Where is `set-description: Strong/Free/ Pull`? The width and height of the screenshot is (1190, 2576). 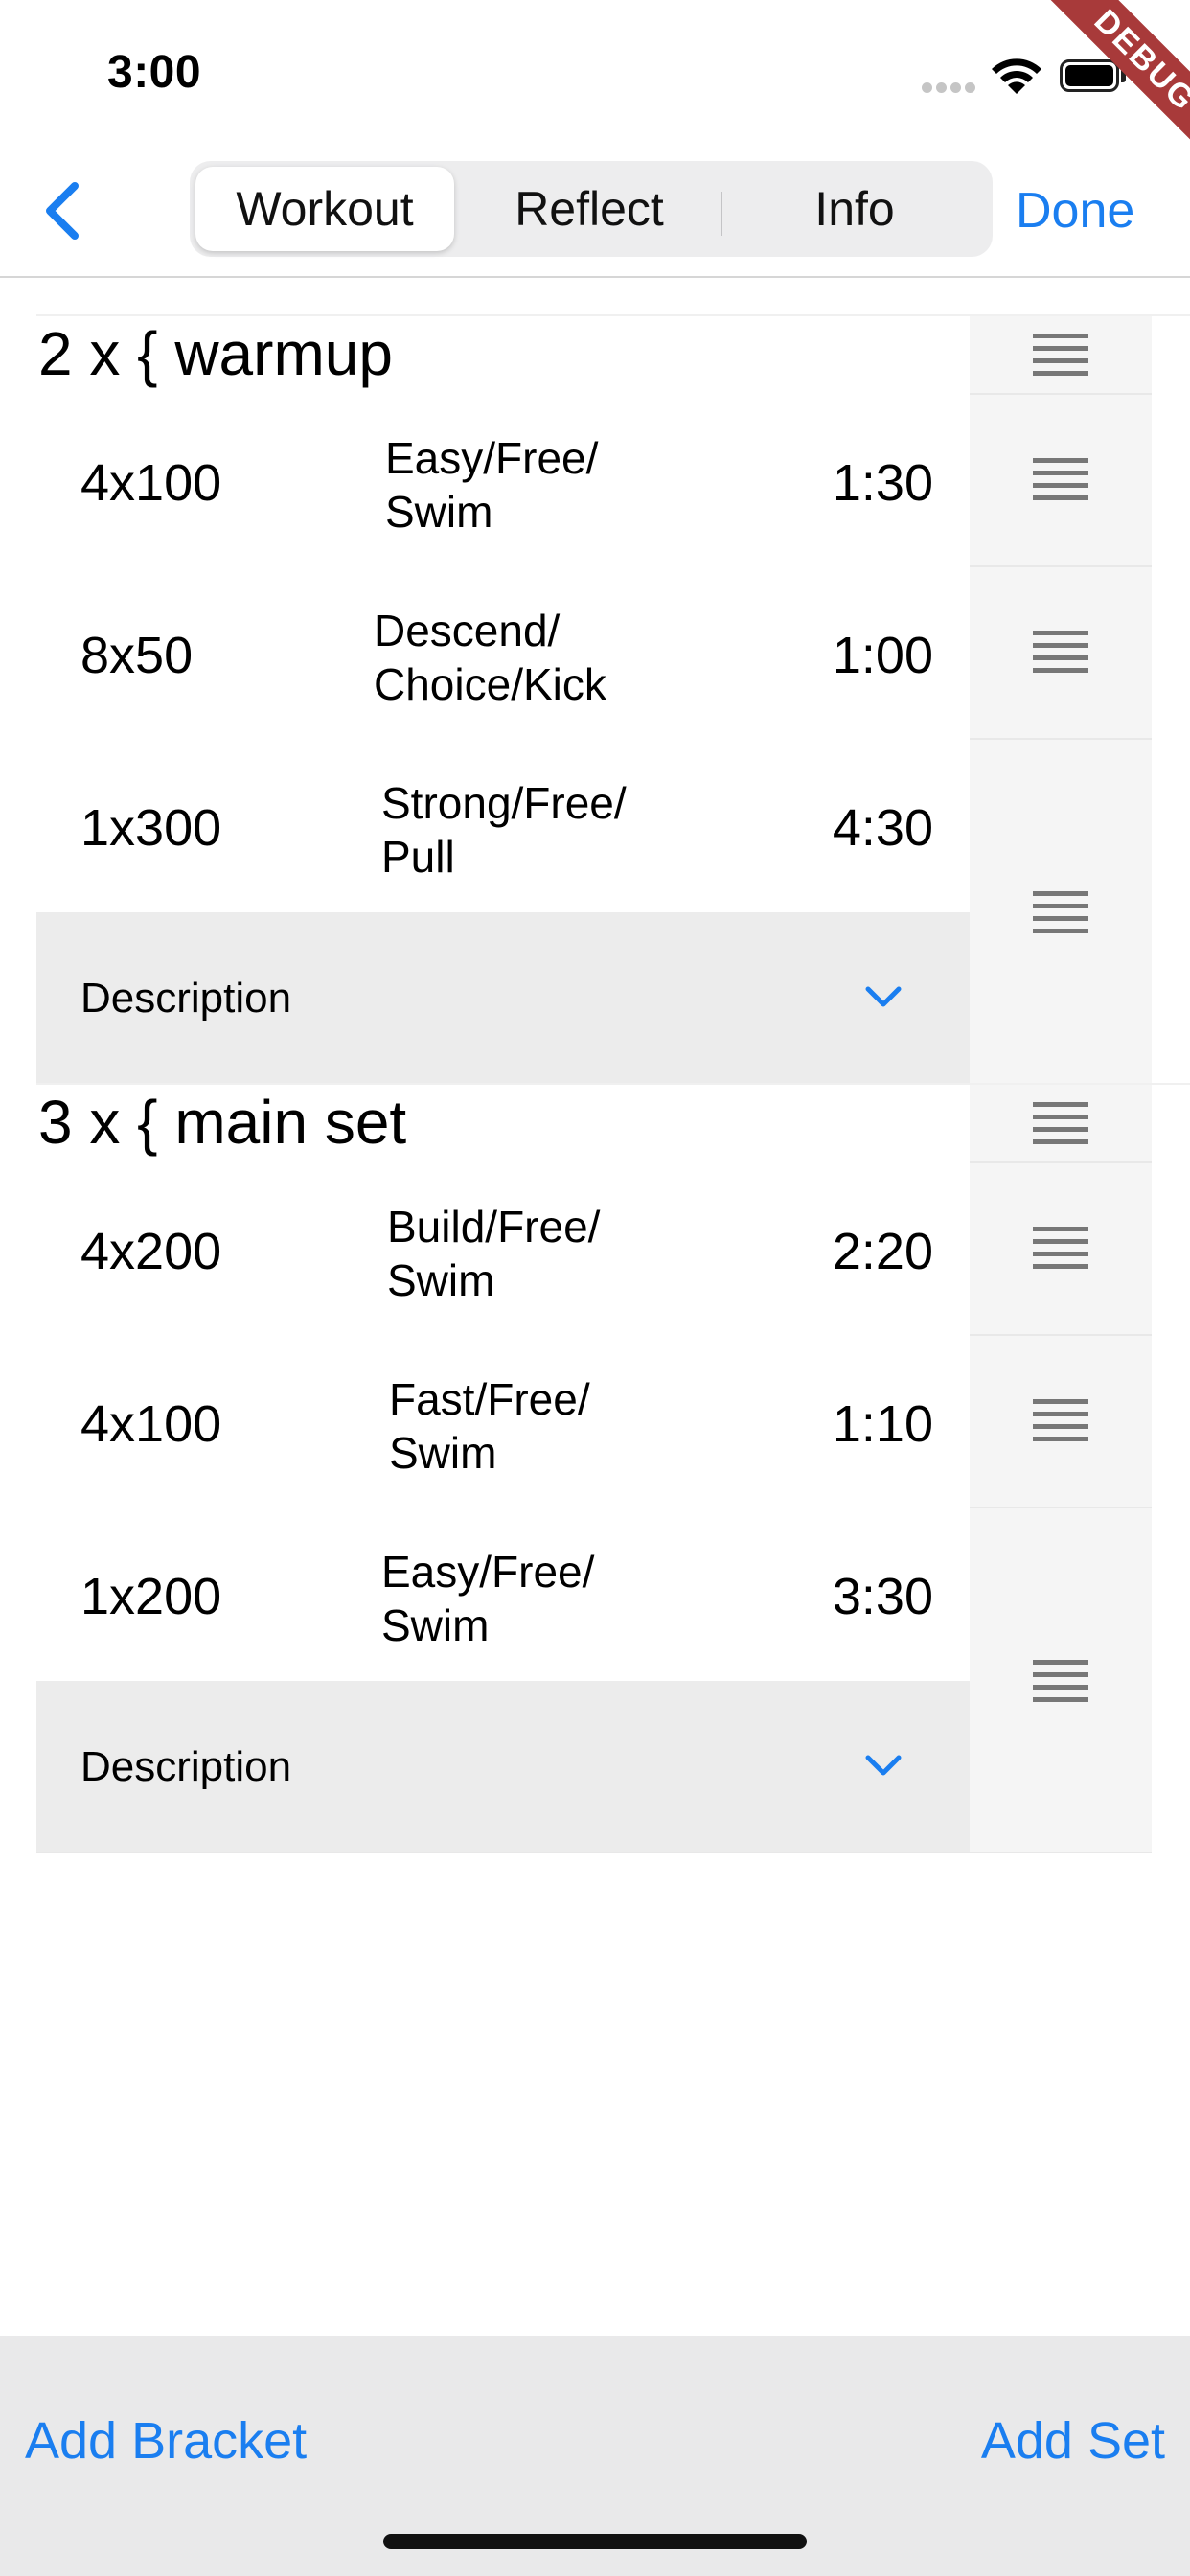
set-description: Strong/Free/ Pull is located at coordinates (504, 830).